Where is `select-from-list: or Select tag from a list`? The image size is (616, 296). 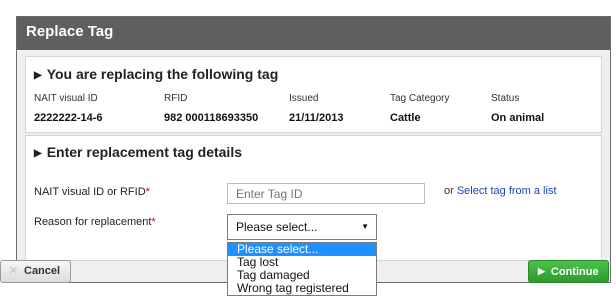
select-from-list: or Select tag from a list is located at coordinates (500, 191).